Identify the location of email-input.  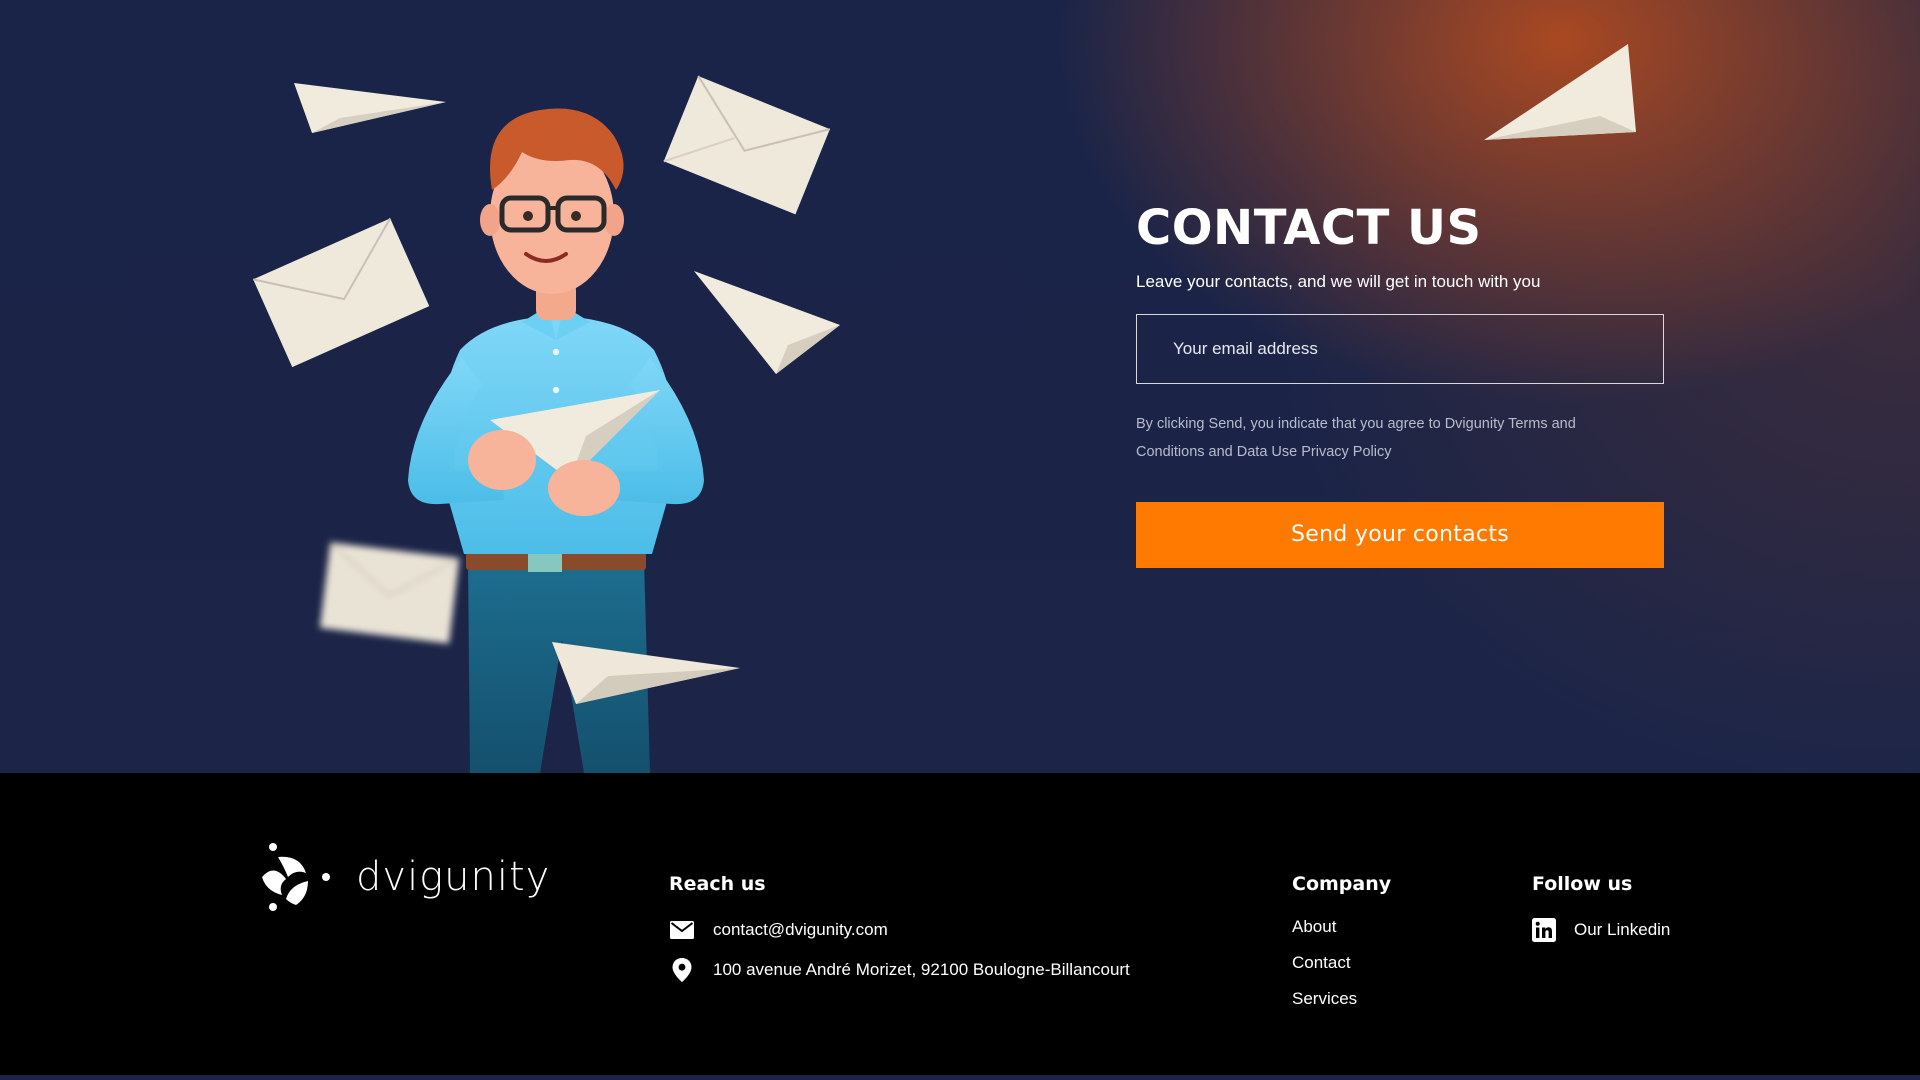
(1400, 348).